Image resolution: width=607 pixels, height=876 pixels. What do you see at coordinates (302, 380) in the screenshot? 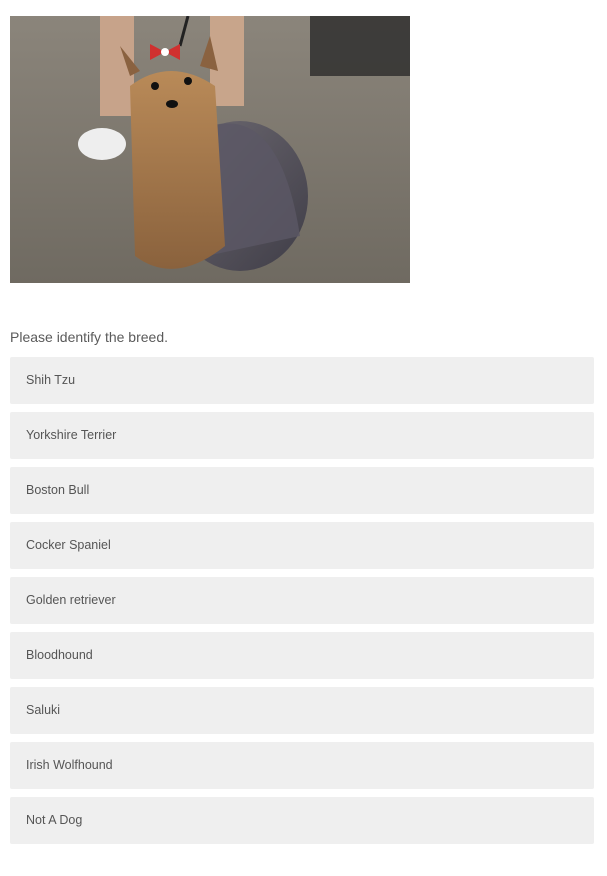
I see `answer-option-shih-tzu: Shih Tzu` at bounding box center [302, 380].